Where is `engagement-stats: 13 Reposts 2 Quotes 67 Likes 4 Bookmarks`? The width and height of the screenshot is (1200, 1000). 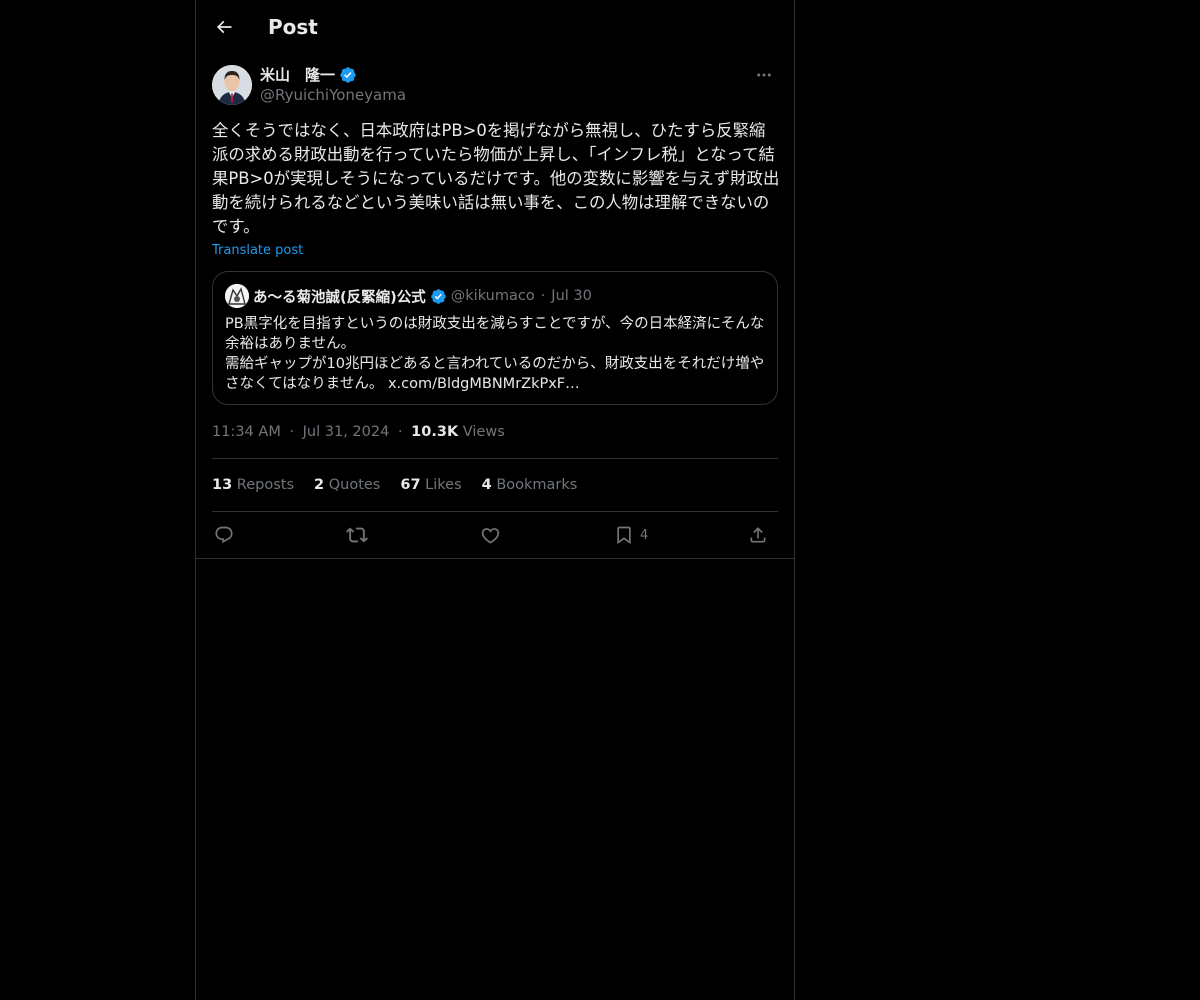
engagement-stats: 13 Reposts 2 Quotes 67 Likes 4 Bookmarks is located at coordinates (404, 485).